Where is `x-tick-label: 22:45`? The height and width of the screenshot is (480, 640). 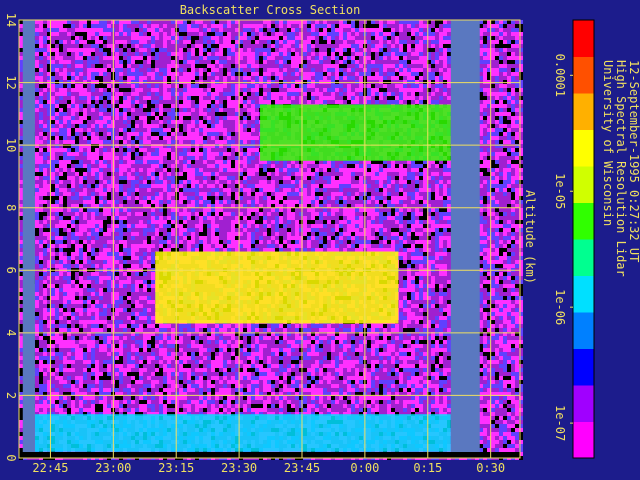
x-tick-label: 22:45 is located at coordinates (50, 468).